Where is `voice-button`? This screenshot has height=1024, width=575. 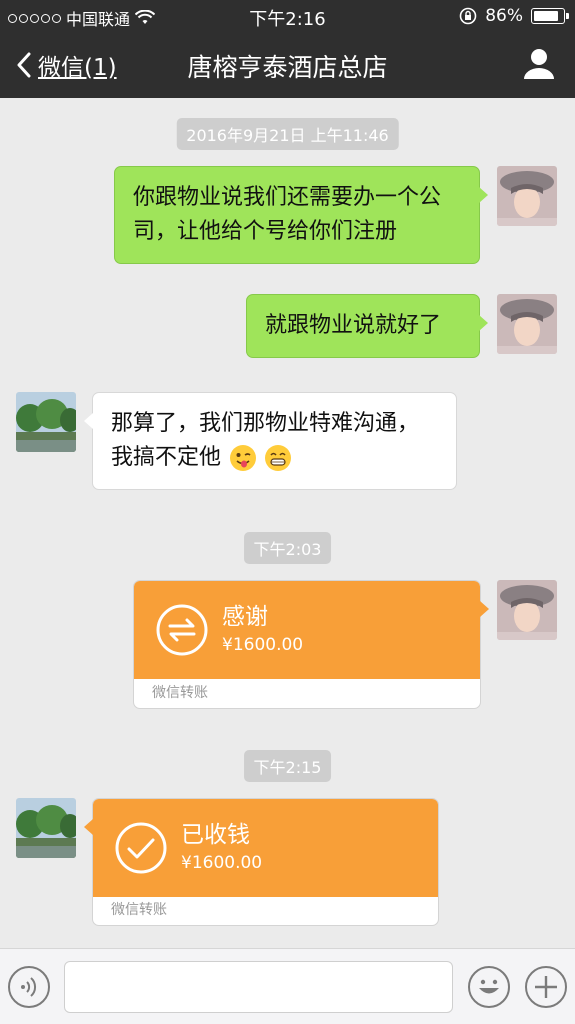
voice-button is located at coordinates (29, 987).